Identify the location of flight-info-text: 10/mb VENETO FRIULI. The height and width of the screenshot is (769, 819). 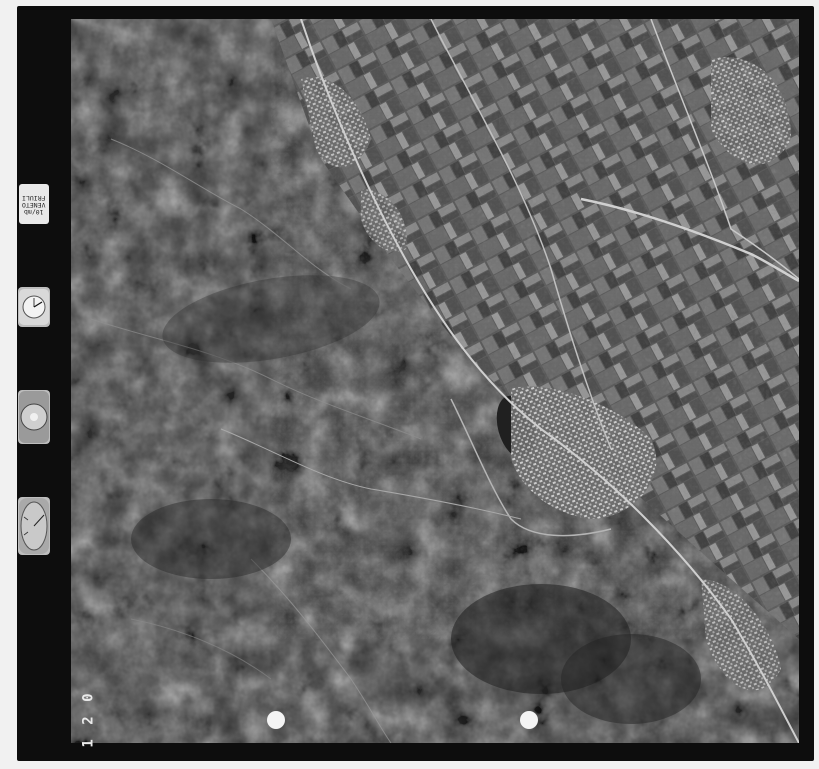
(34, 204).